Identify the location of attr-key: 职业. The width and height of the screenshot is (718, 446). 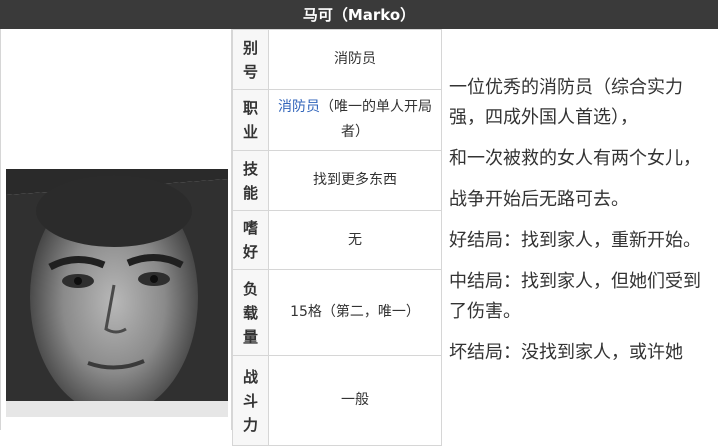
(250, 120).